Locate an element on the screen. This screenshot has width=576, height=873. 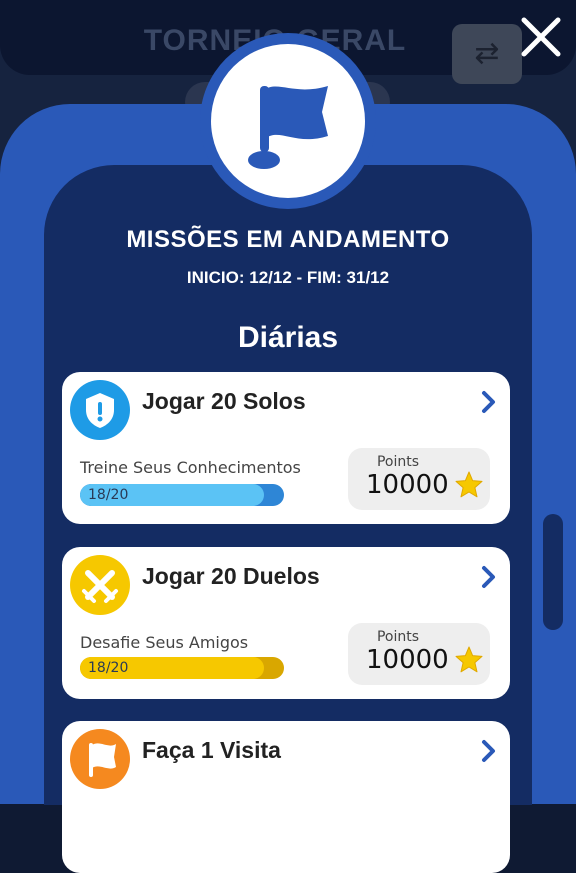
close-icon is located at coordinates (541, 37).